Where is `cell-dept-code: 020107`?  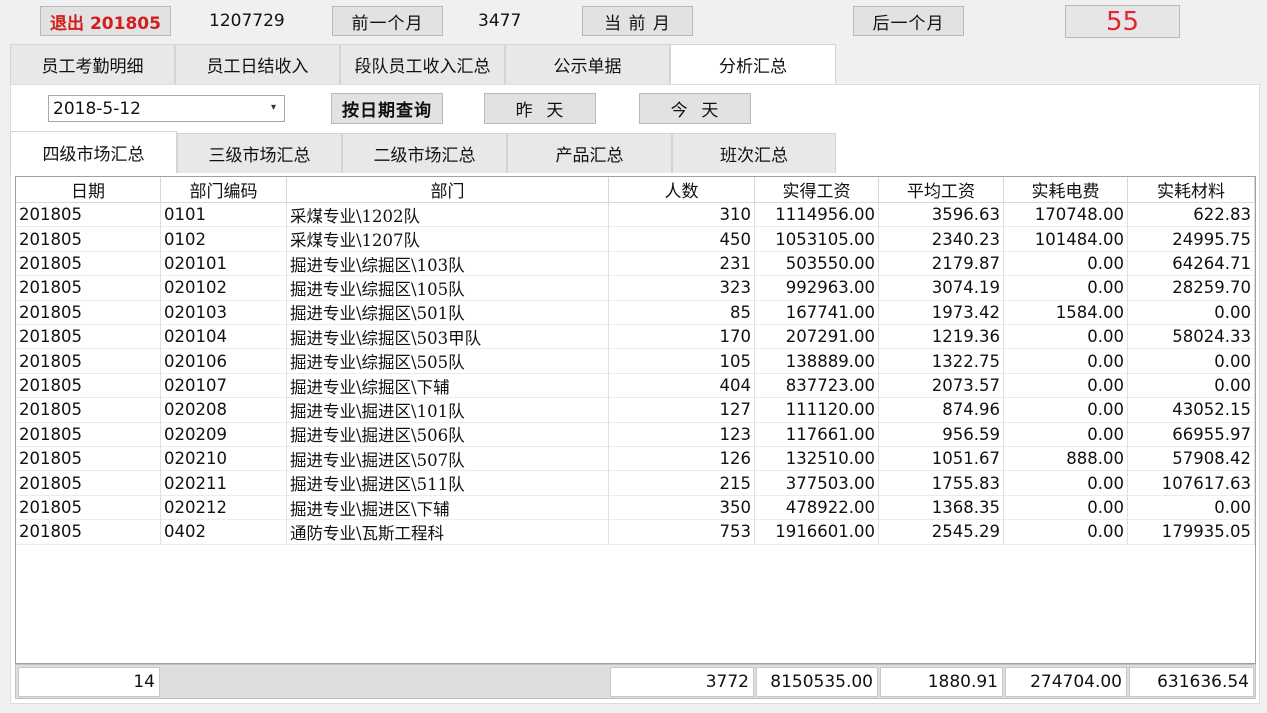
cell-dept-code: 020107 is located at coordinates (224, 386).